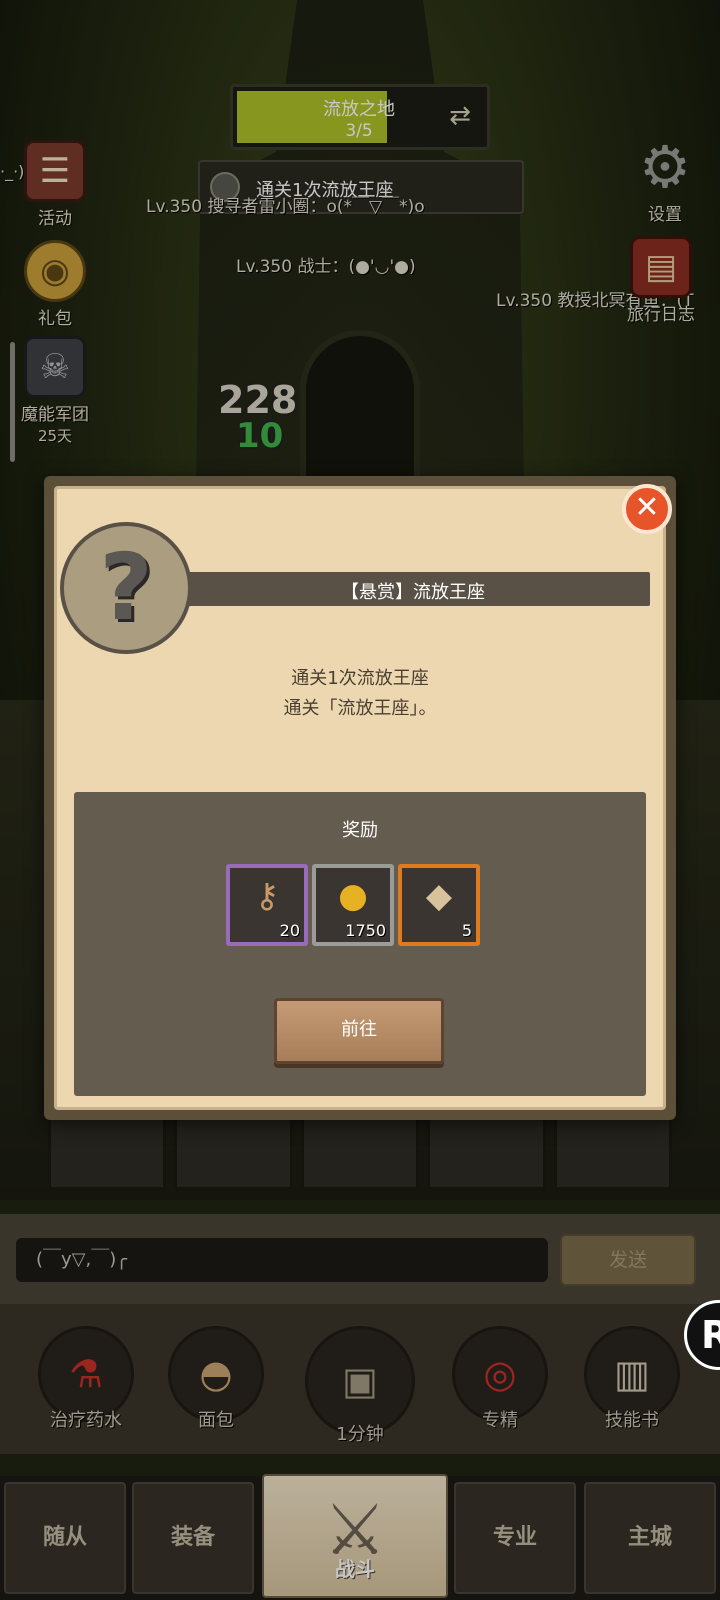  What do you see at coordinates (353, 896) in the screenshot?
I see `gold-coin-icon: ●` at bounding box center [353, 896].